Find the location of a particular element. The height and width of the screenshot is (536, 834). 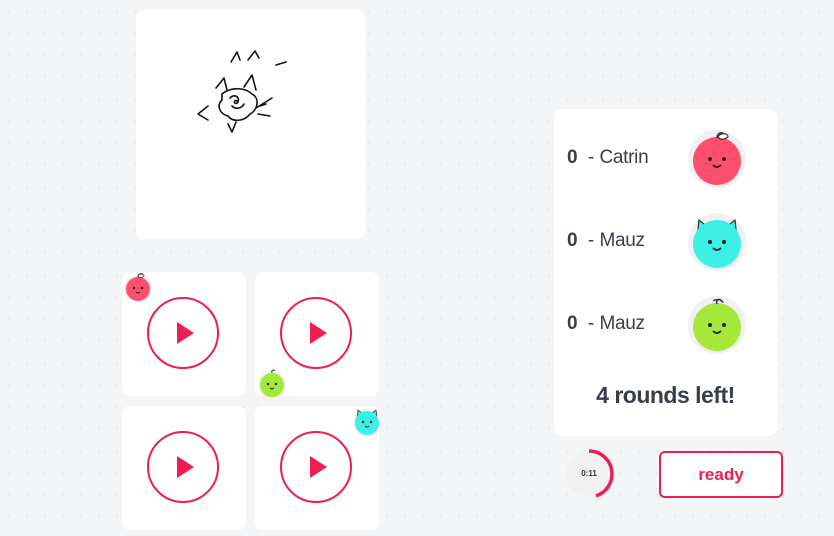

timer-text: 0:11 is located at coordinates (589, 473).